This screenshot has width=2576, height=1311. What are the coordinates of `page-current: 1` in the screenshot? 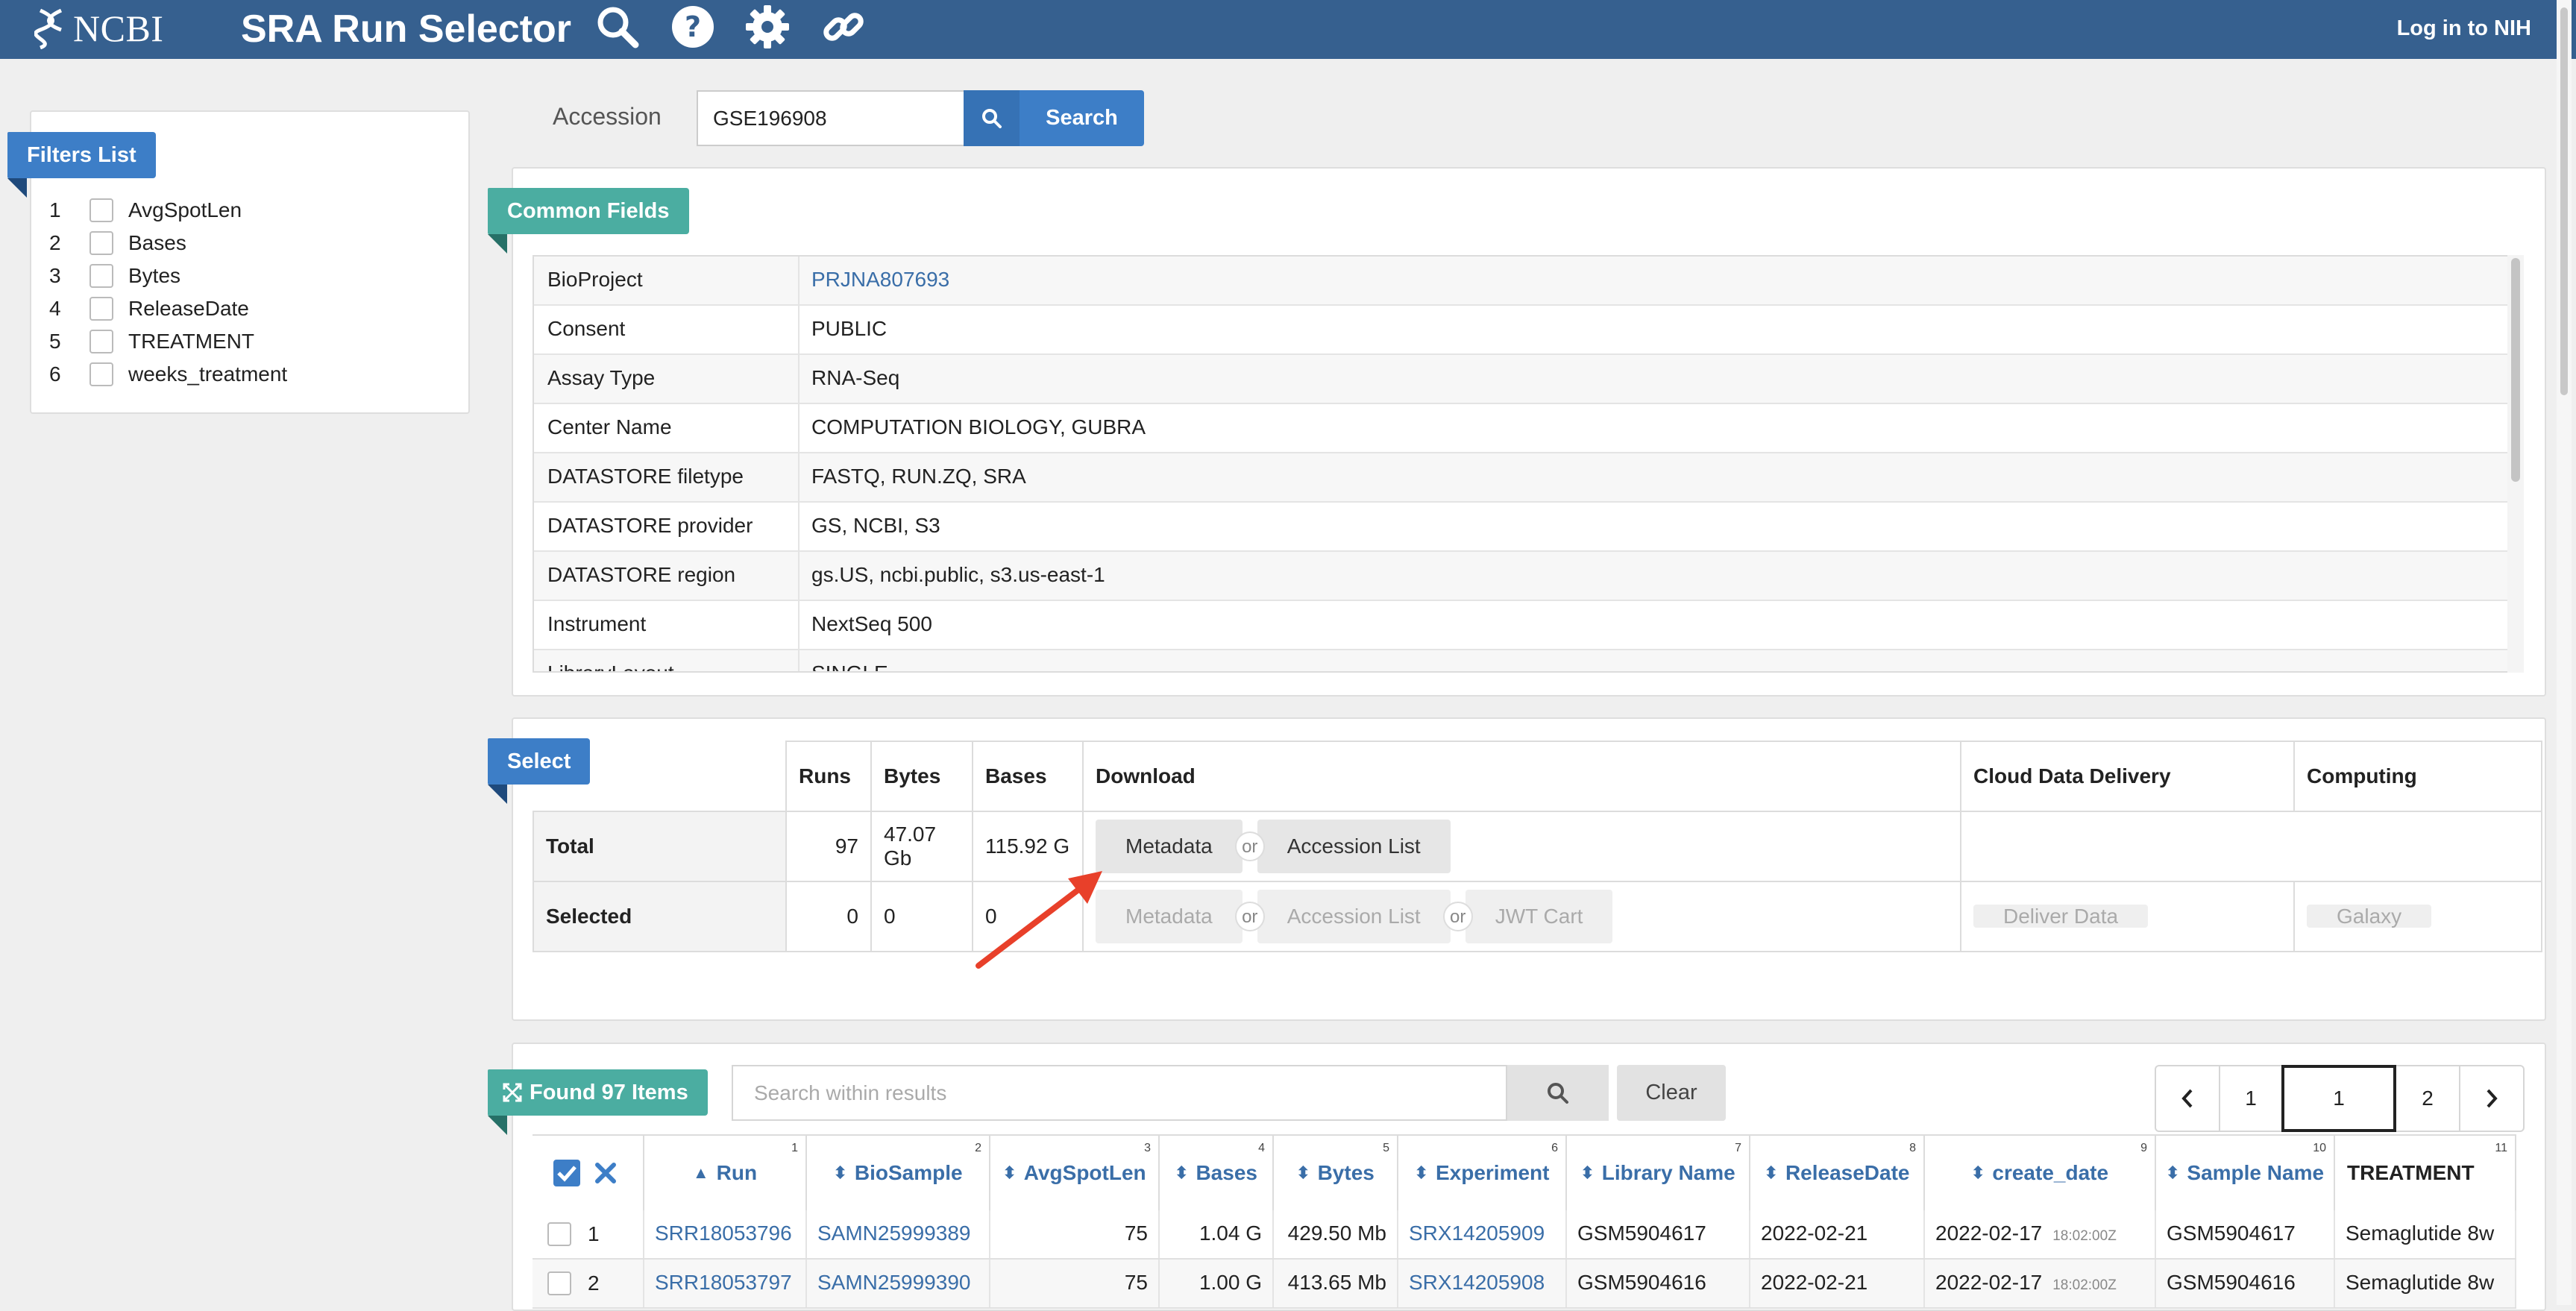 It's located at (2339, 1098).